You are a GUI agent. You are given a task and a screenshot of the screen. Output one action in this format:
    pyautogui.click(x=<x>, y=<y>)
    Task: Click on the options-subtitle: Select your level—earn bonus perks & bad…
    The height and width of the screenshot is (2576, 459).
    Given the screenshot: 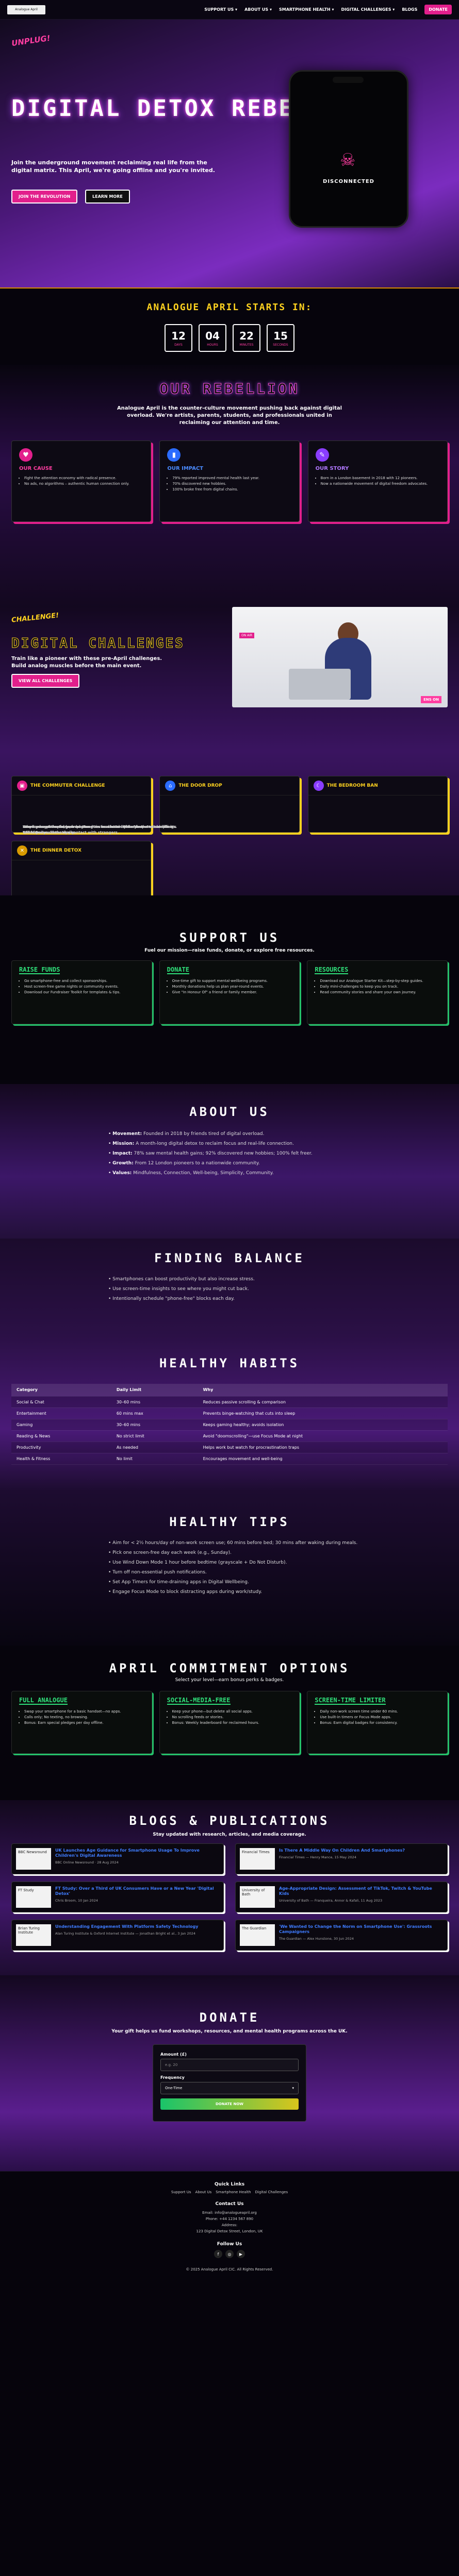 What is the action you would take?
    pyautogui.click(x=229, y=1680)
    